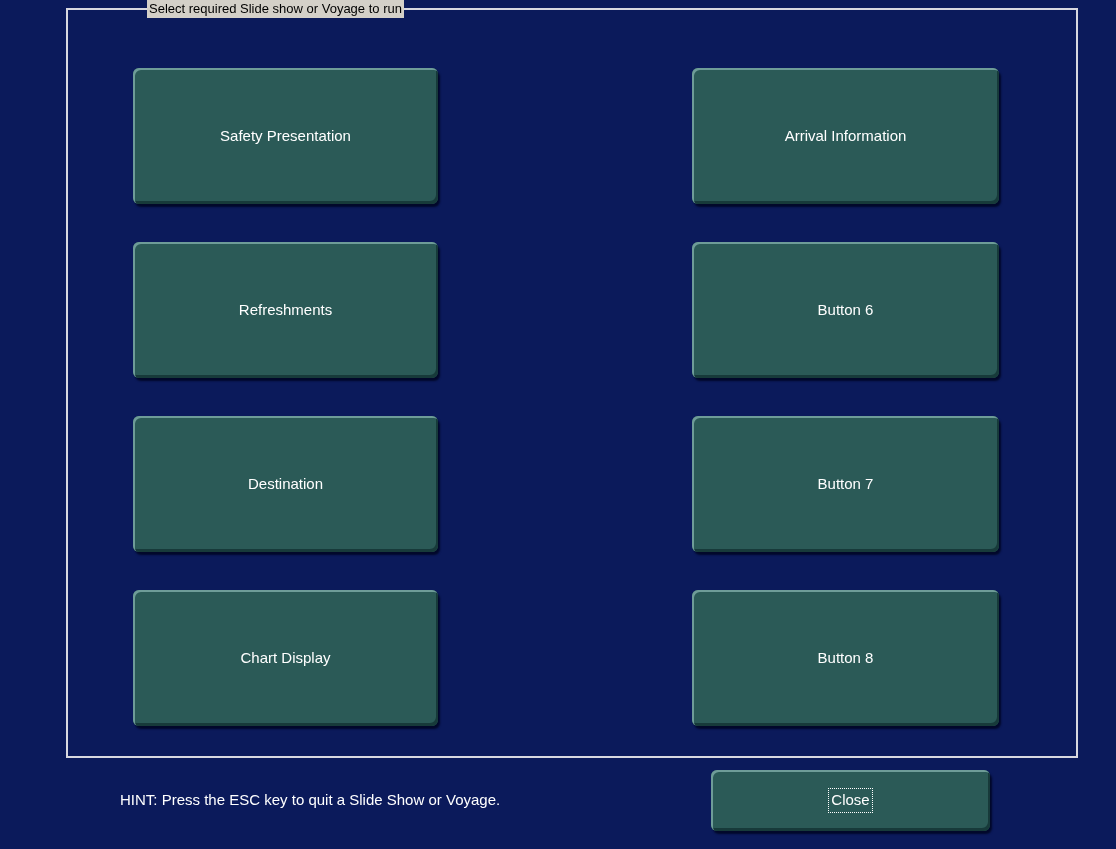 The width and height of the screenshot is (1116, 849). I want to click on slide-show-button: Button 6, so click(845, 310).